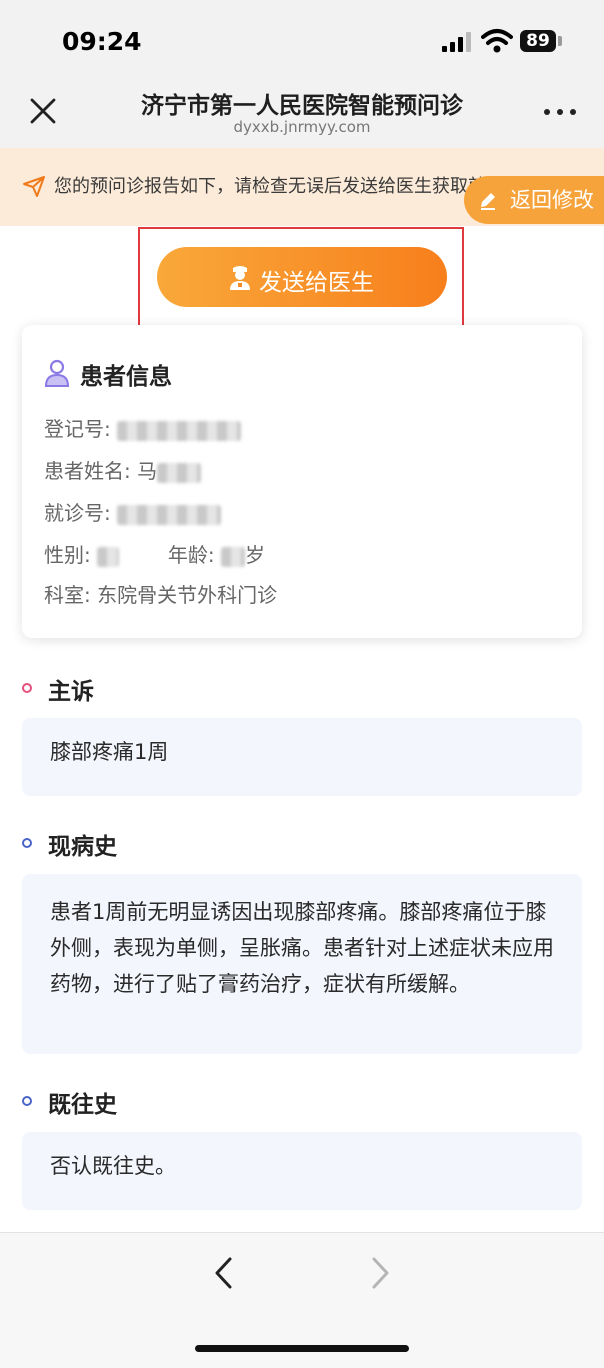  What do you see at coordinates (154, 553) in the screenshot?
I see `gender-age-row: 性别: 年龄: 岁` at bounding box center [154, 553].